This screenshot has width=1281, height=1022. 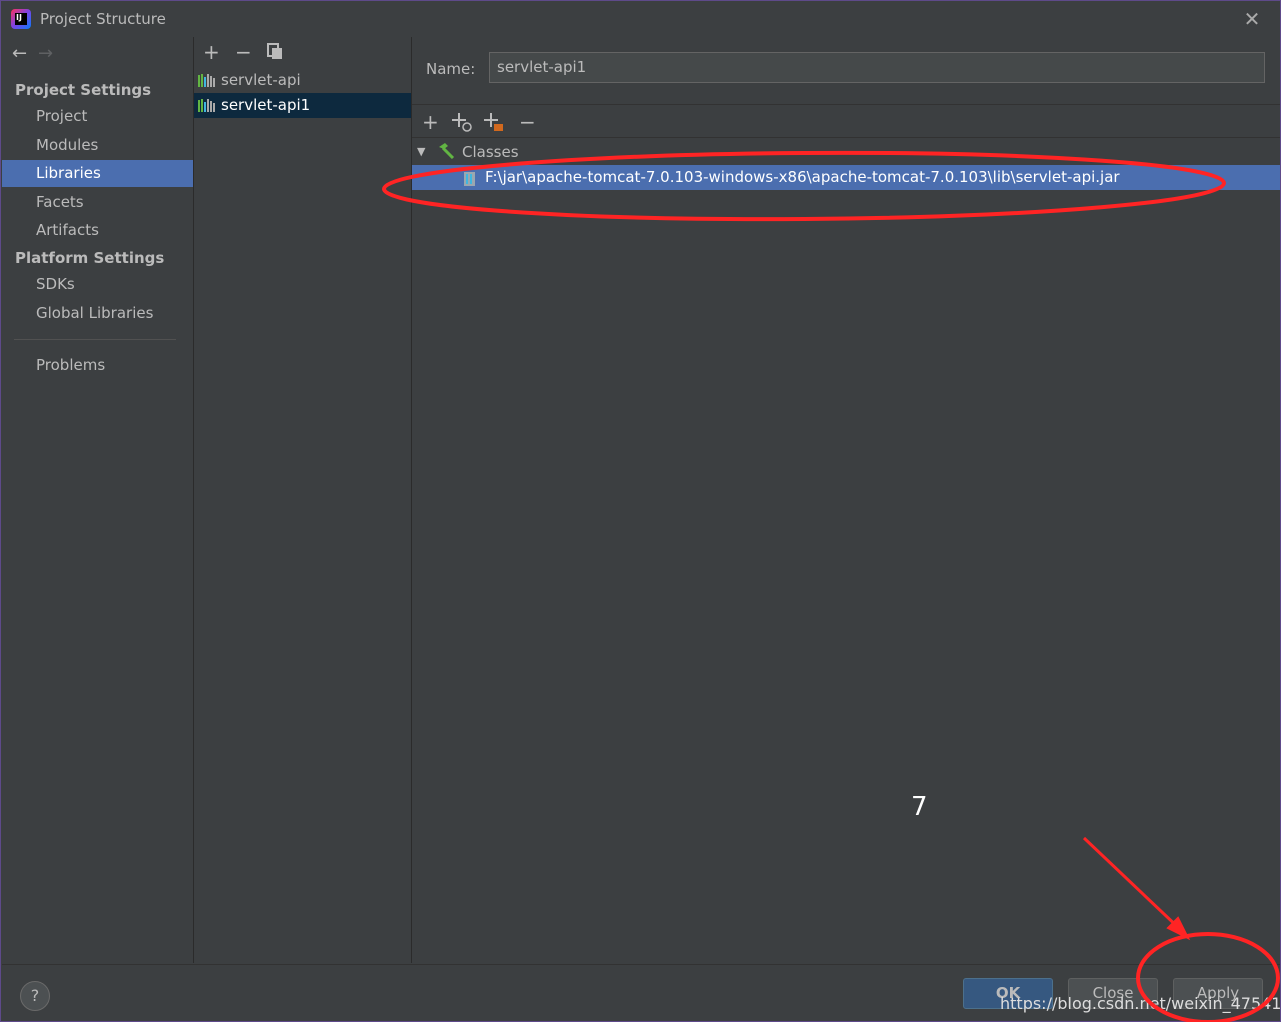 I want to click on nav-history-arrows: ← →, so click(x=38, y=53).